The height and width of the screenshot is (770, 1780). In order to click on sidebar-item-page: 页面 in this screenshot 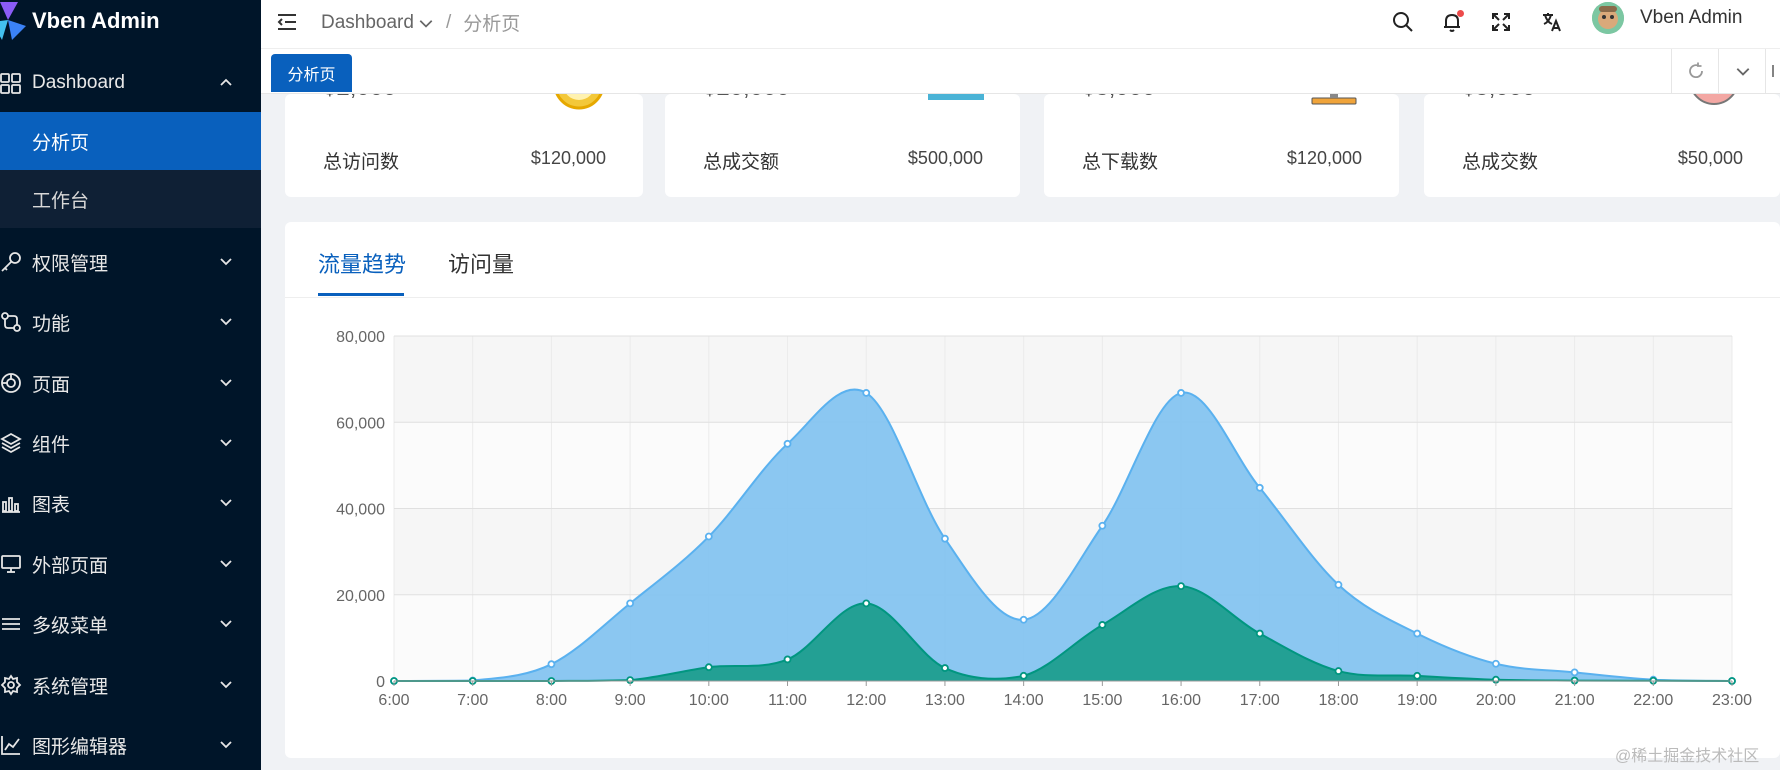, I will do `click(130, 383)`.